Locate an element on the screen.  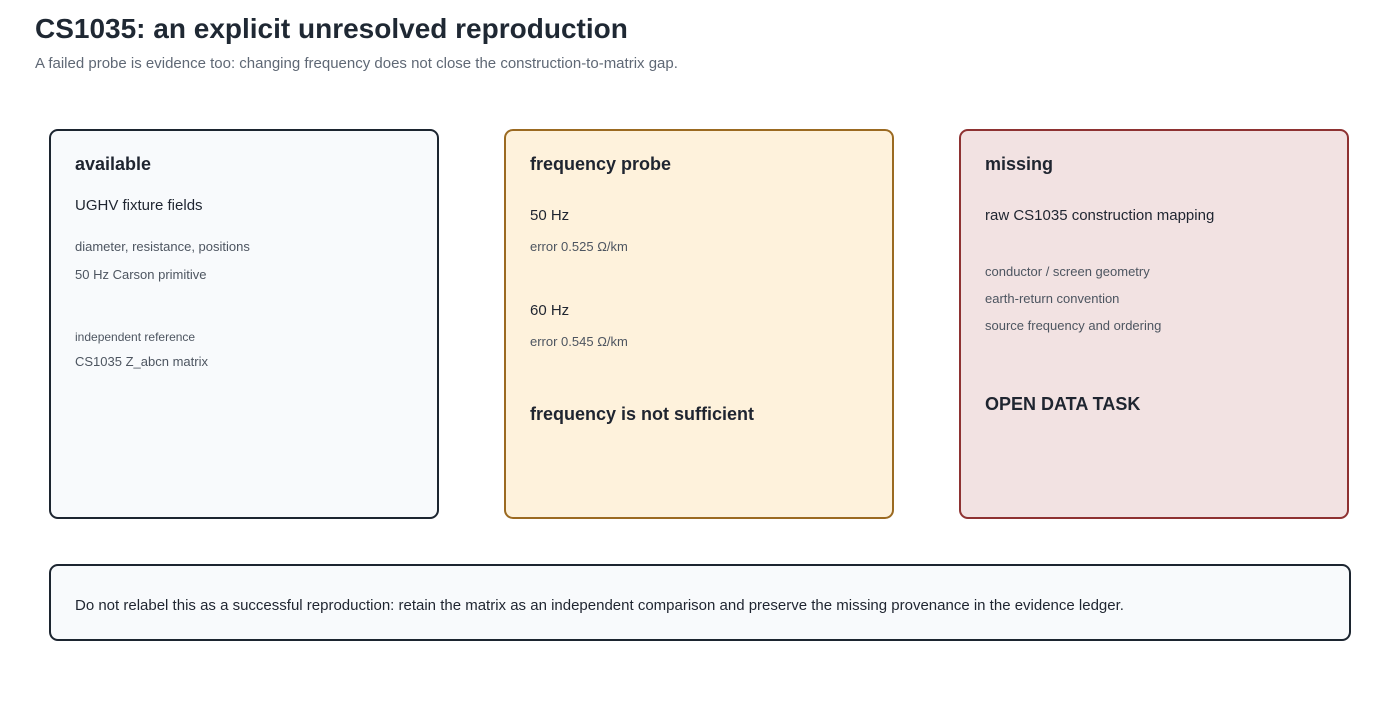
available-primary: UGHV fixture fields is located at coordinates (139, 205).